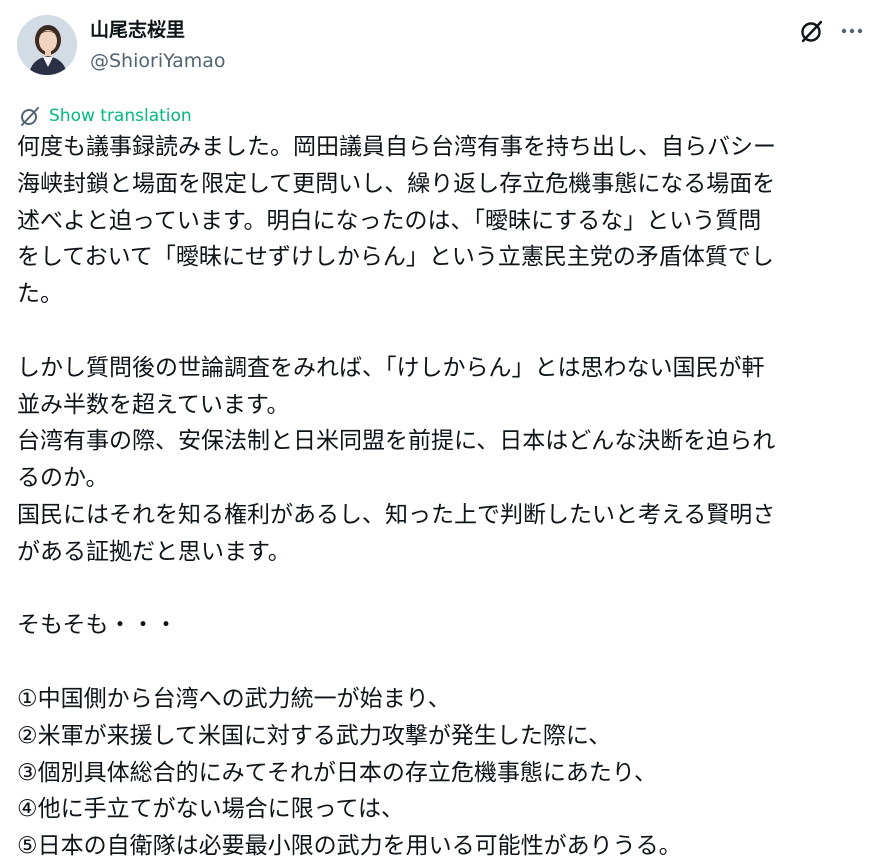 This screenshot has width=885, height=865. What do you see at coordinates (349, 846) in the screenshot?
I see `post-line: ⑤日本の自衛隊は必要最小限の武力を用いる可能性がありうる。` at bounding box center [349, 846].